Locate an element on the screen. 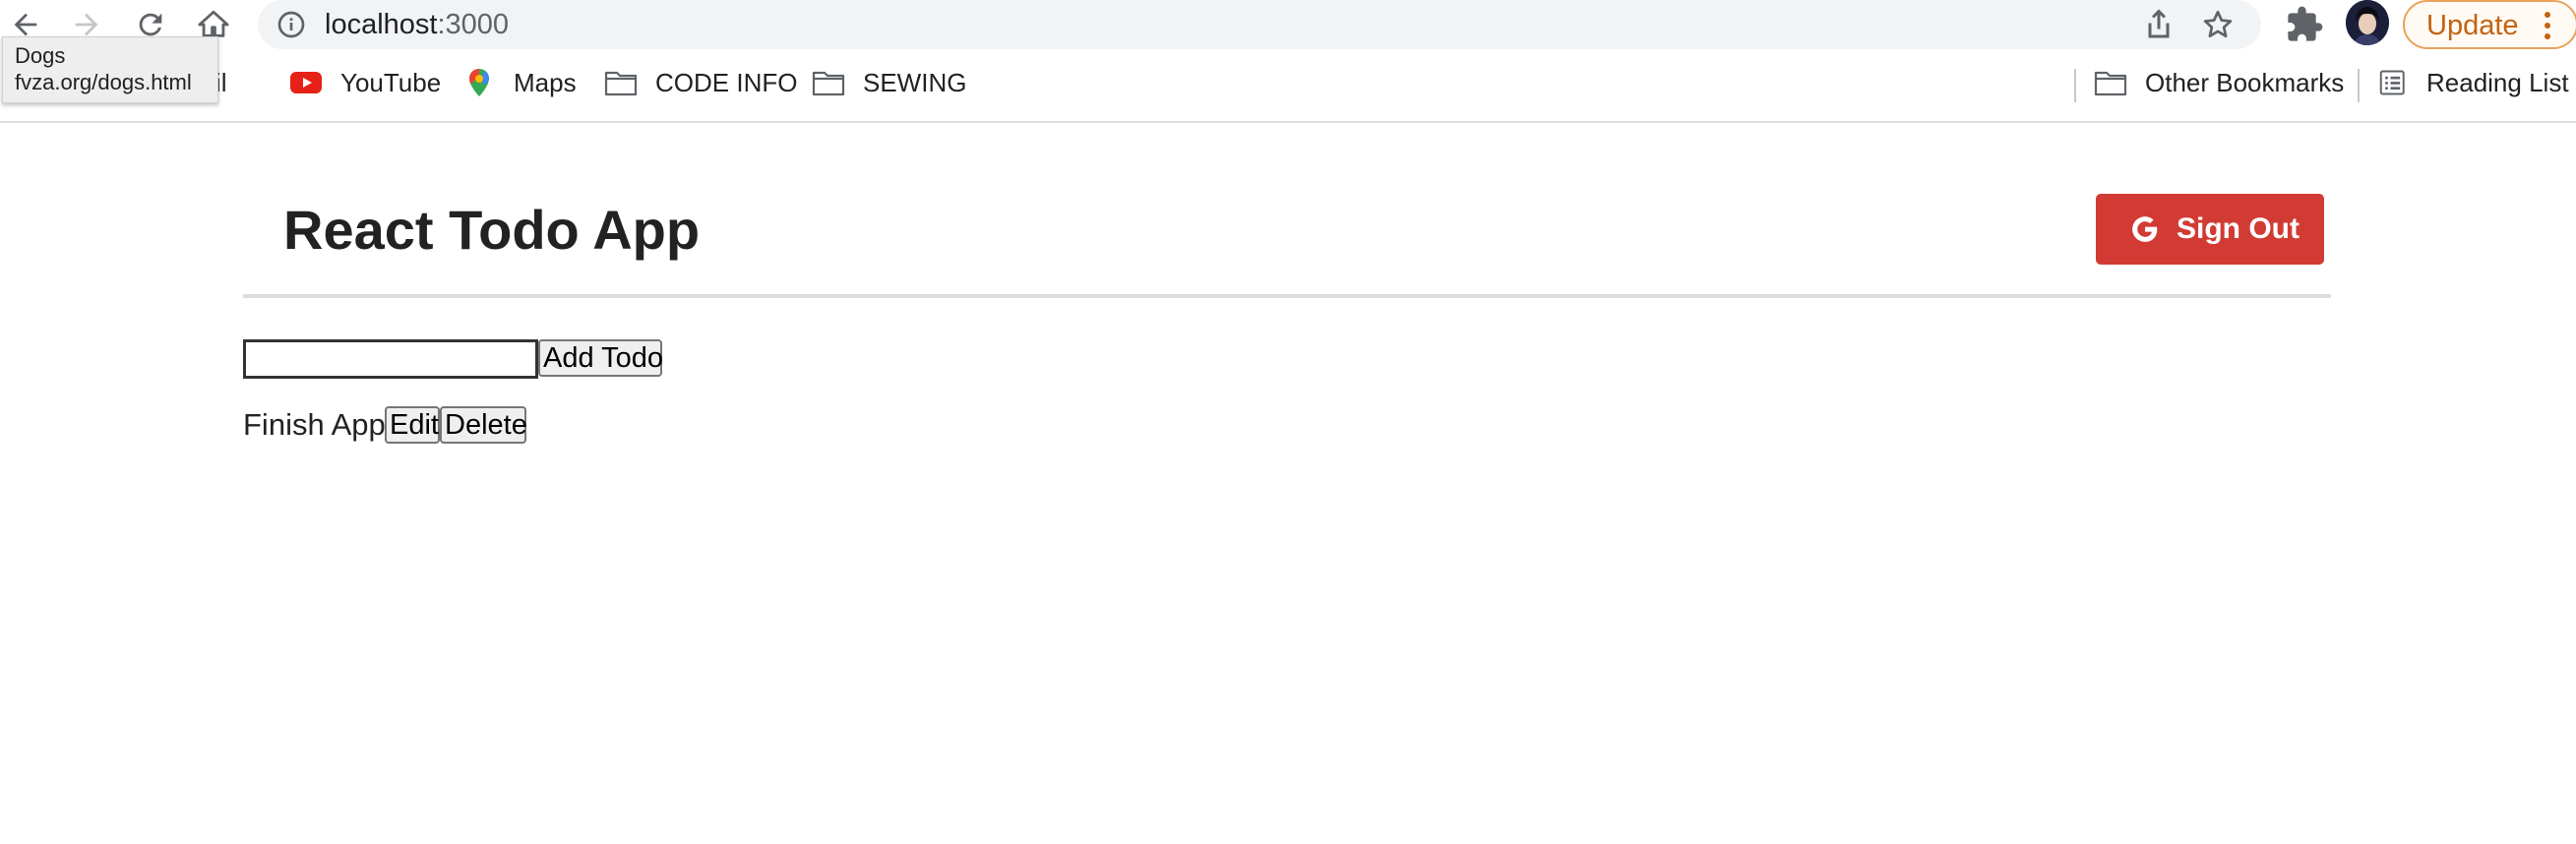  sign-out-label: Sign Out is located at coordinates (2238, 228).